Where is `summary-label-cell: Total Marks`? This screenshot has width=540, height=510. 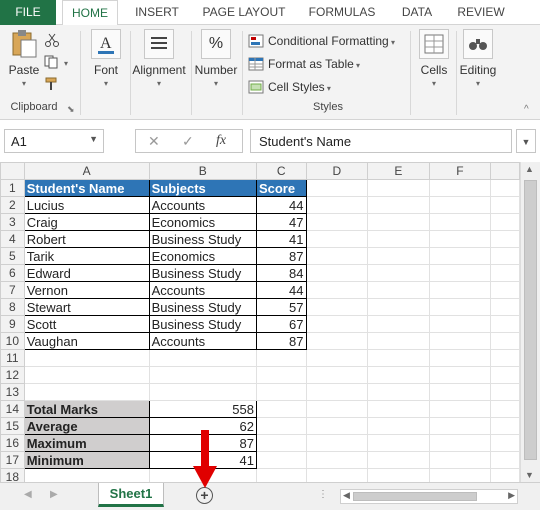 summary-label-cell: Total Marks is located at coordinates (86, 409).